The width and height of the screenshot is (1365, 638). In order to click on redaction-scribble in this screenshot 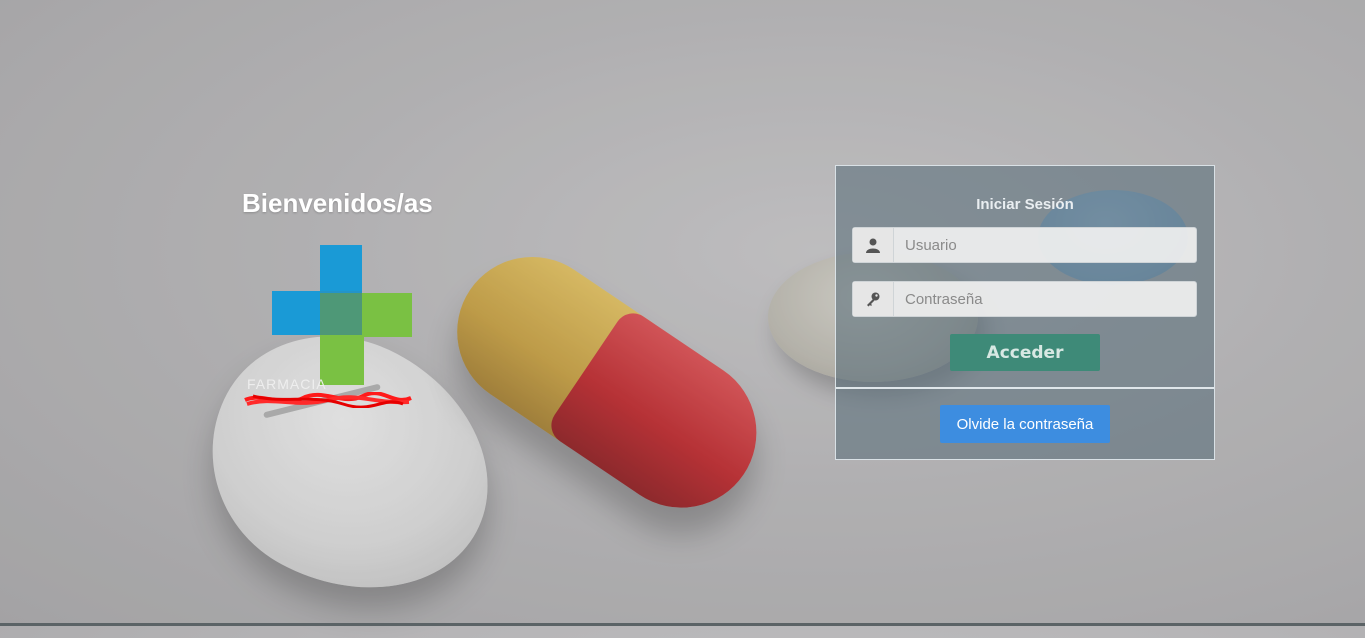, I will do `click(328, 400)`.